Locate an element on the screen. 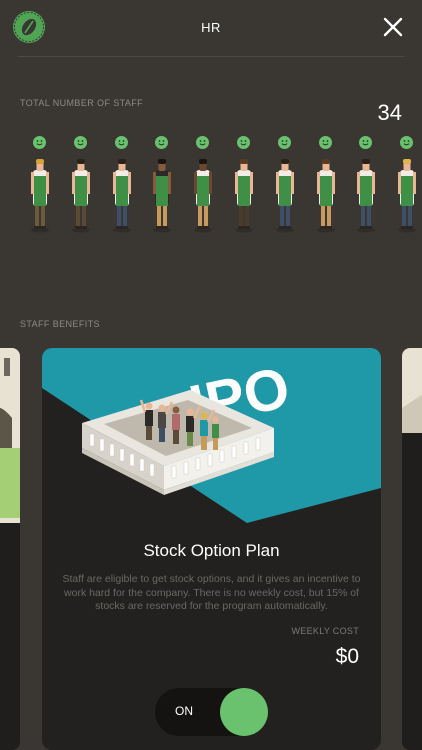 The height and width of the screenshot is (750, 422). close-icon is located at coordinates (393, 27).